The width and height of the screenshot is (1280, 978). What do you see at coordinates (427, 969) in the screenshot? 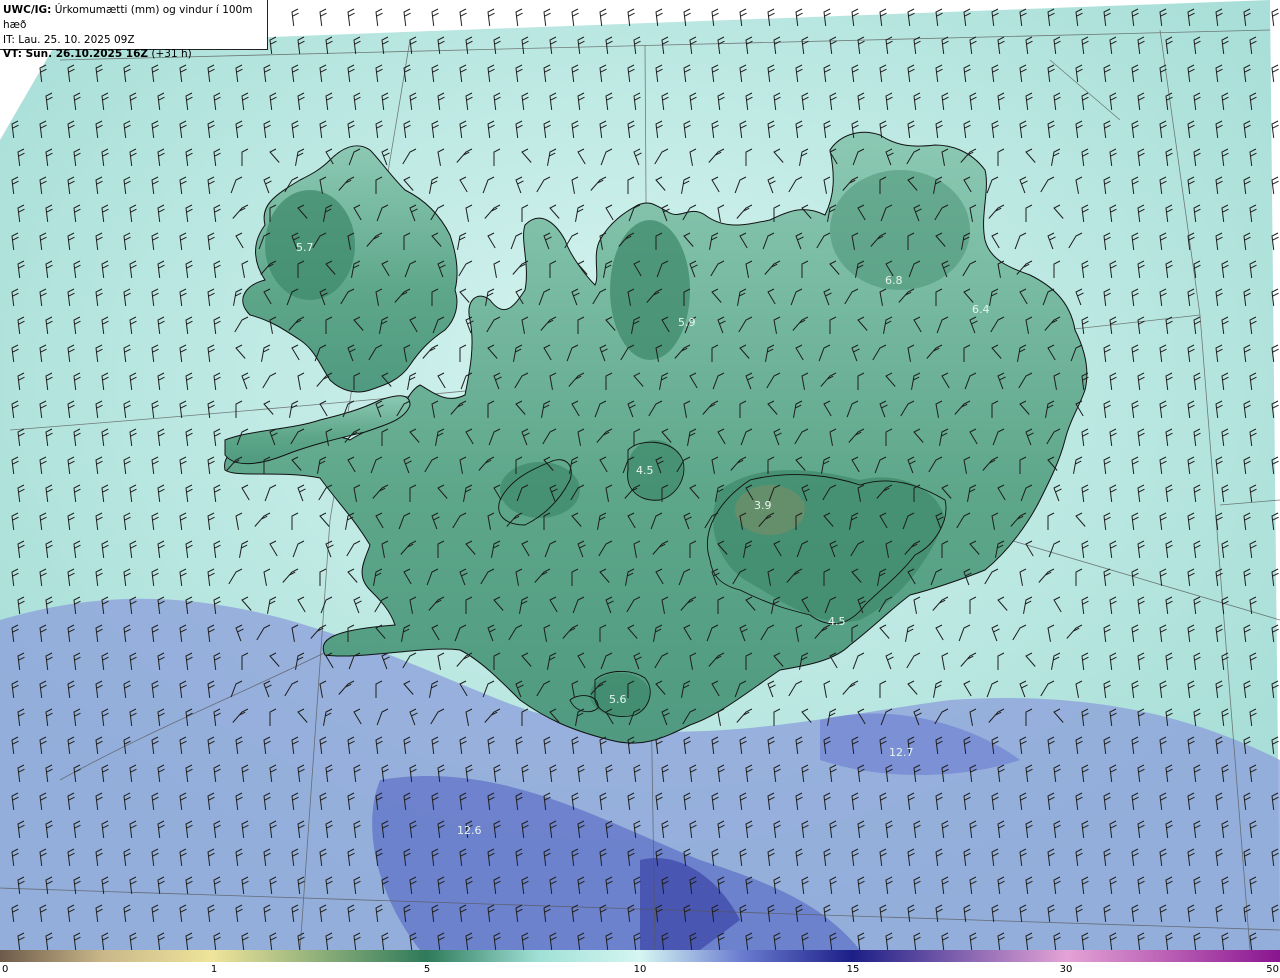
I see `colorbar-tick: 5` at bounding box center [427, 969].